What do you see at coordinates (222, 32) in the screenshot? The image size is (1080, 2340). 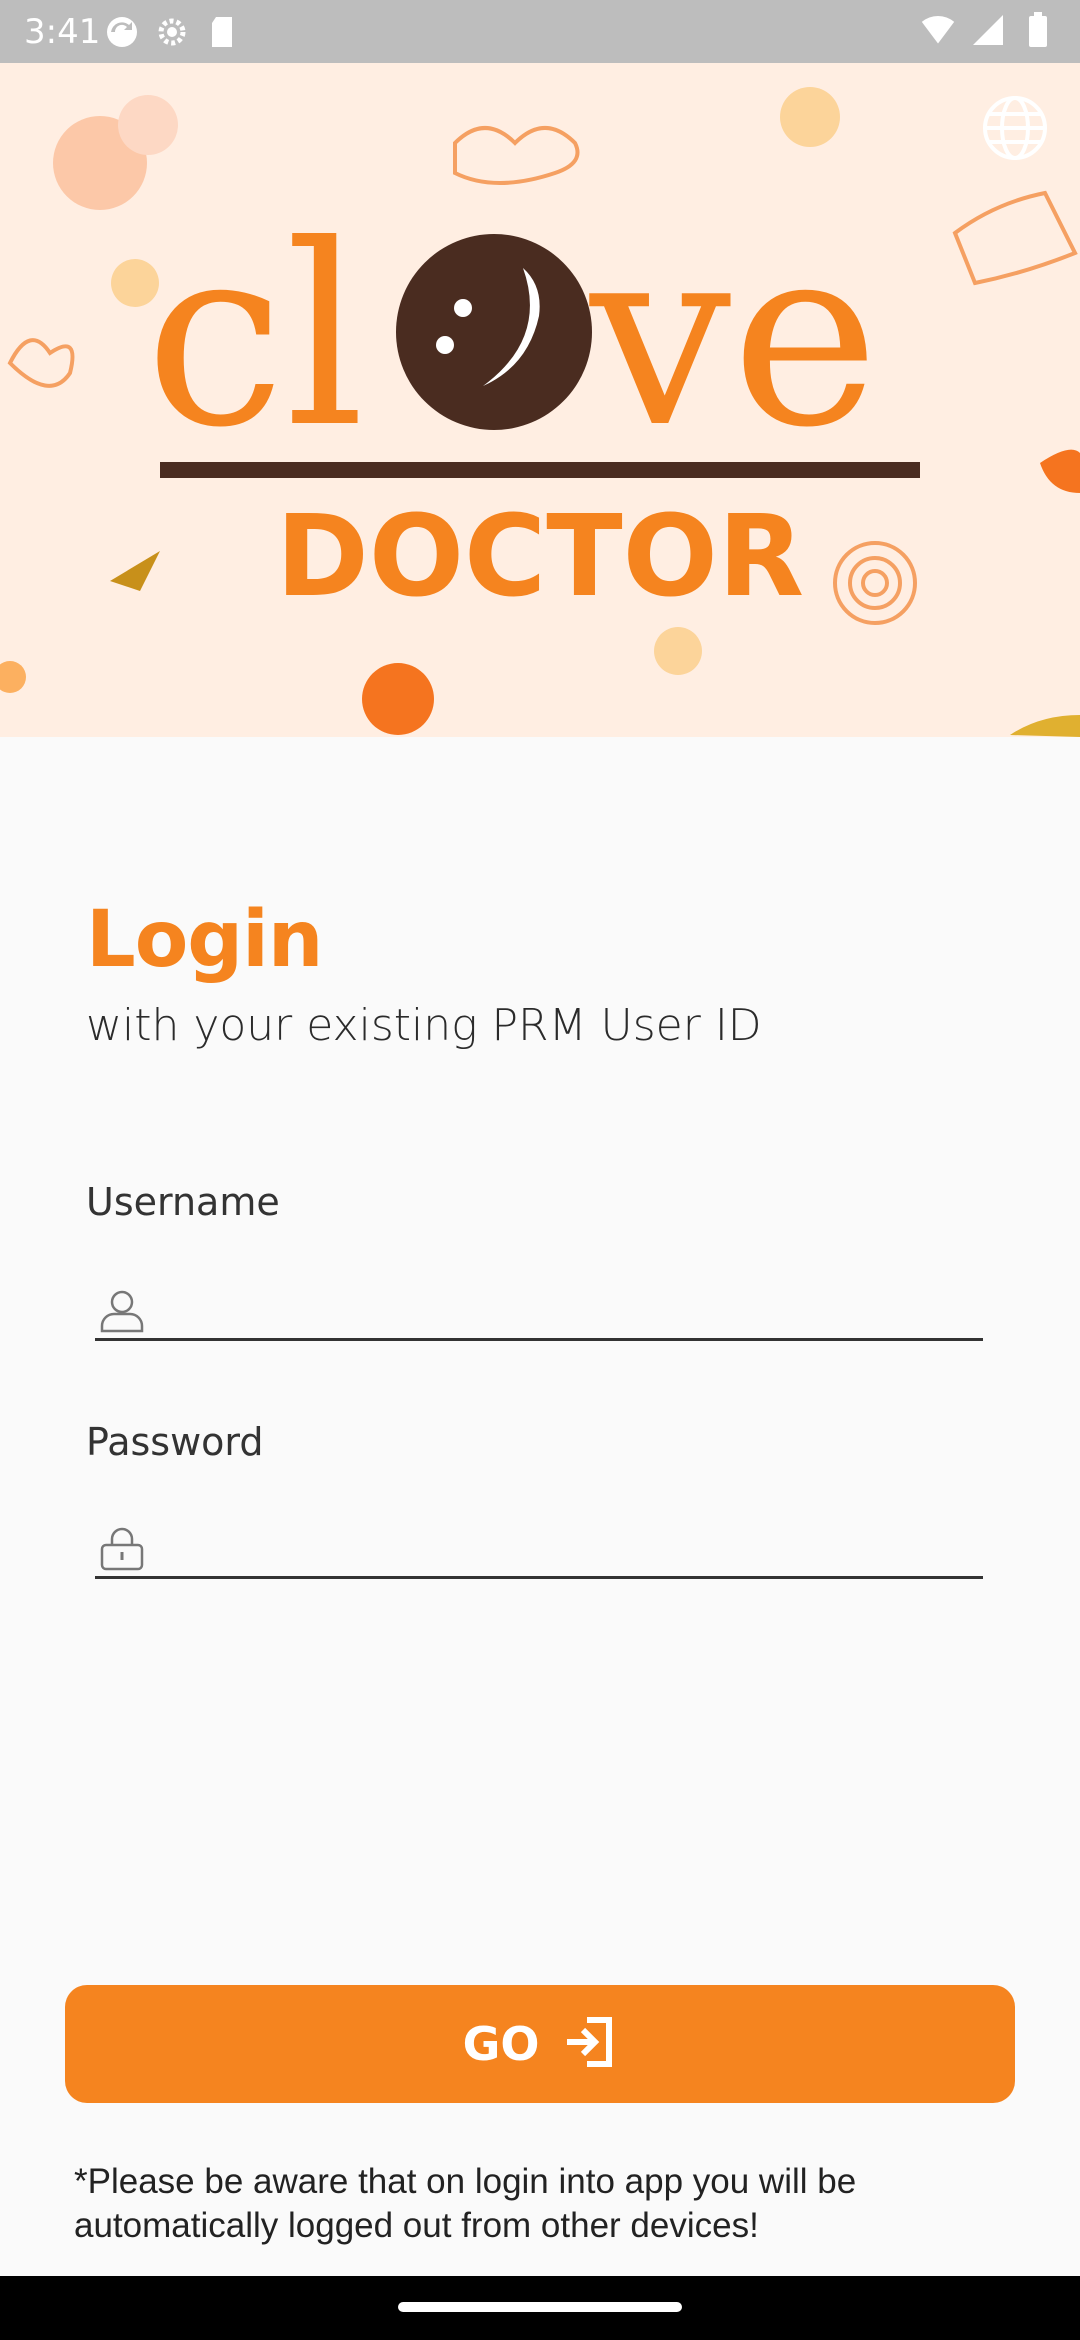 I see `sd-card-icon` at bounding box center [222, 32].